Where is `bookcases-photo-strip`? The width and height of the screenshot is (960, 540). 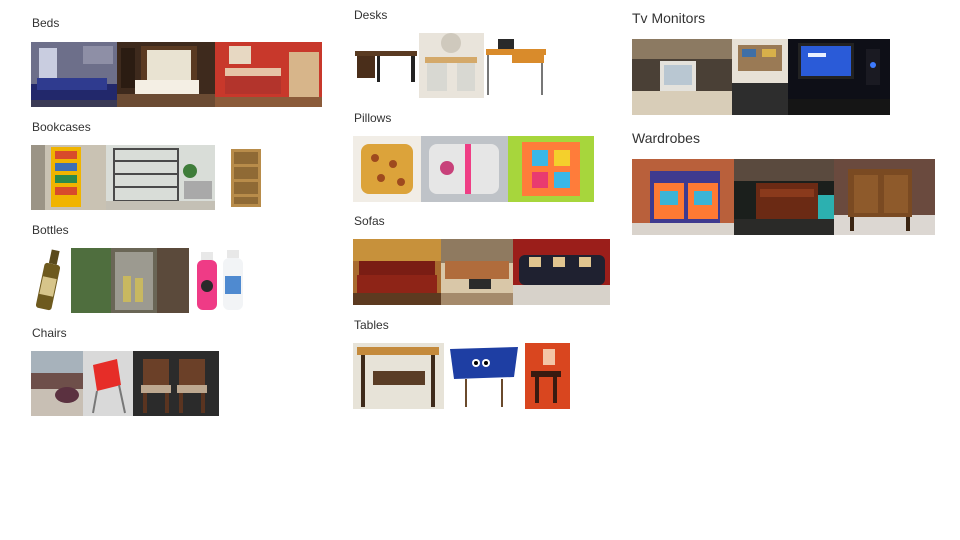 bookcases-photo-strip is located at coordinates (147, 177).